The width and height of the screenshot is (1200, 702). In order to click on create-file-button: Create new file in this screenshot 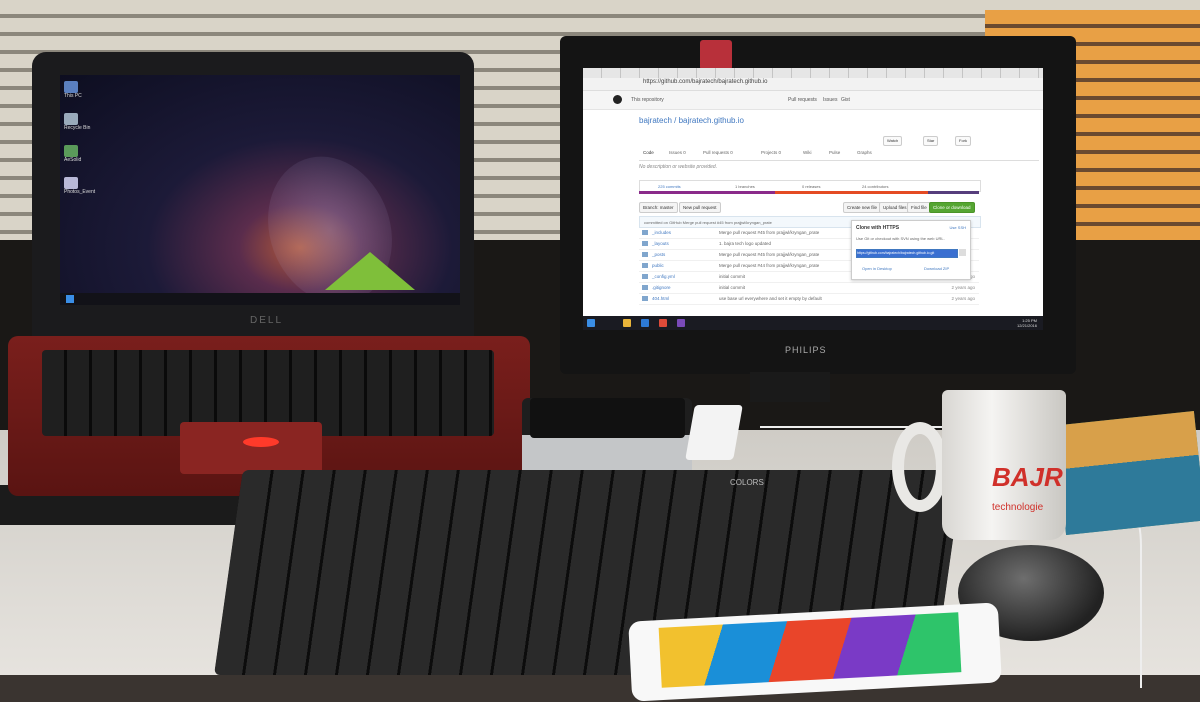, I will do `click(862, 207)`.